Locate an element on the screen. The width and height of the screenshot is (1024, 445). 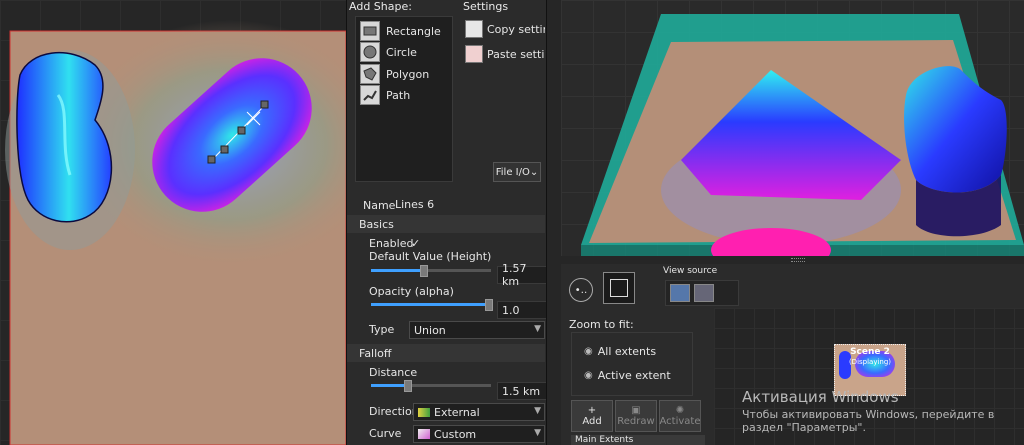
view-source-group is located at coordinates (702, 293).